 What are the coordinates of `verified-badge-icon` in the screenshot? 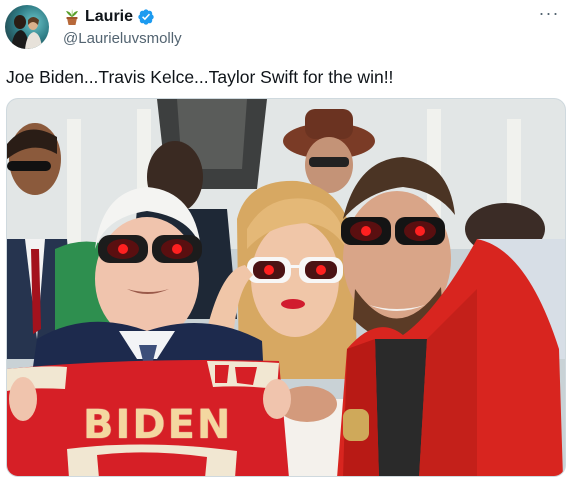 It's located at (146, 17).